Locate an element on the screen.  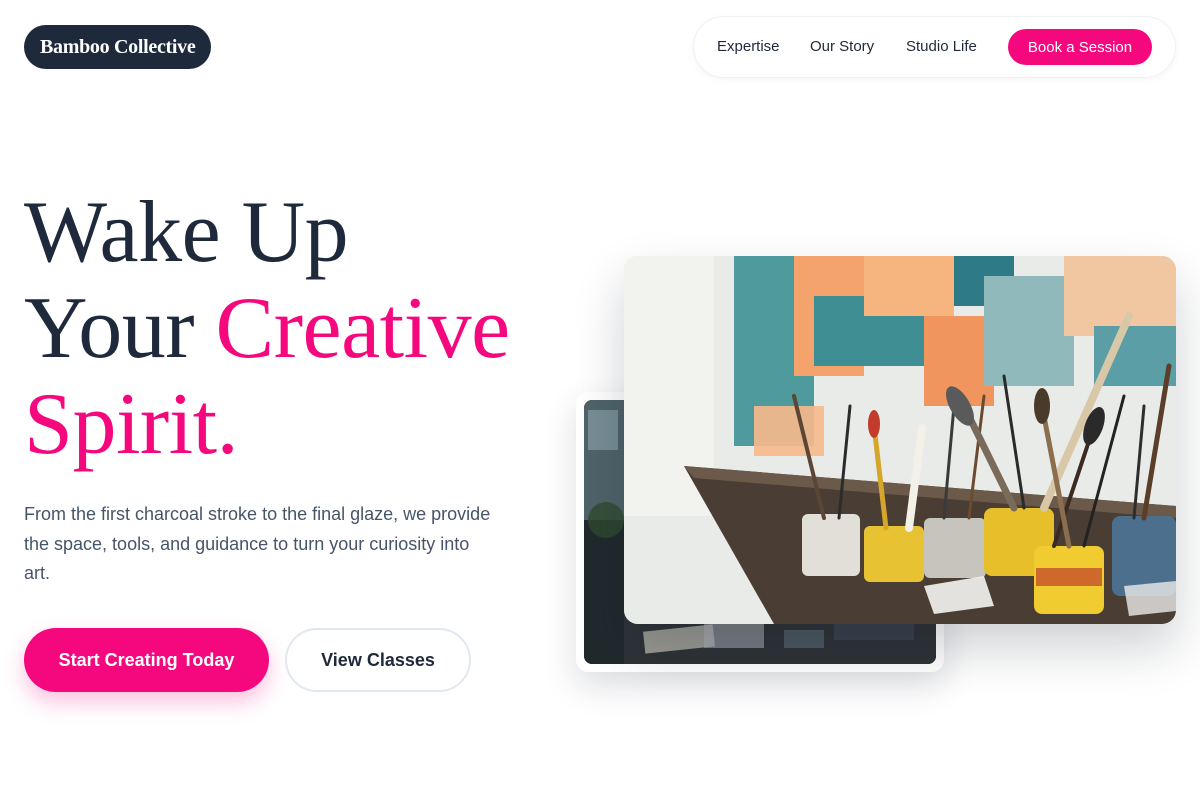
brand-name: Bamboo Collective is located at coordinates (118, 46).